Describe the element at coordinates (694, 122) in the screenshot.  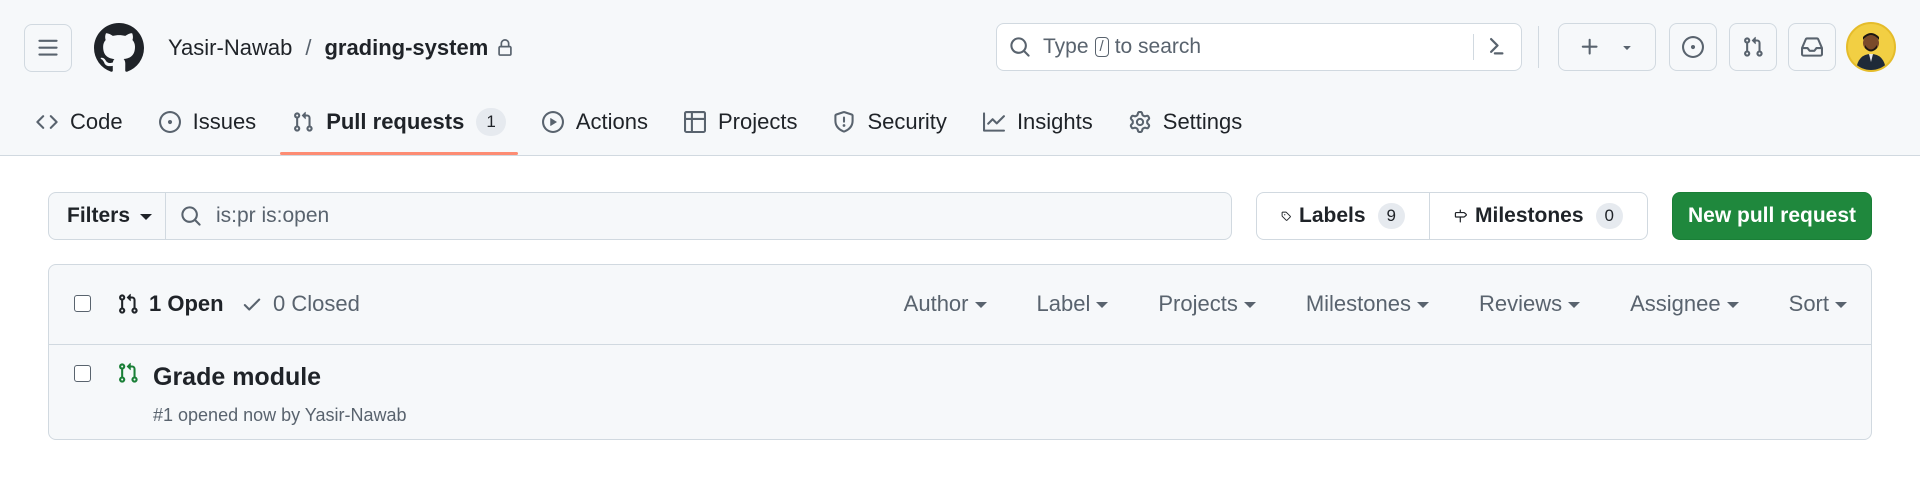
I see `table-icon` at that location.